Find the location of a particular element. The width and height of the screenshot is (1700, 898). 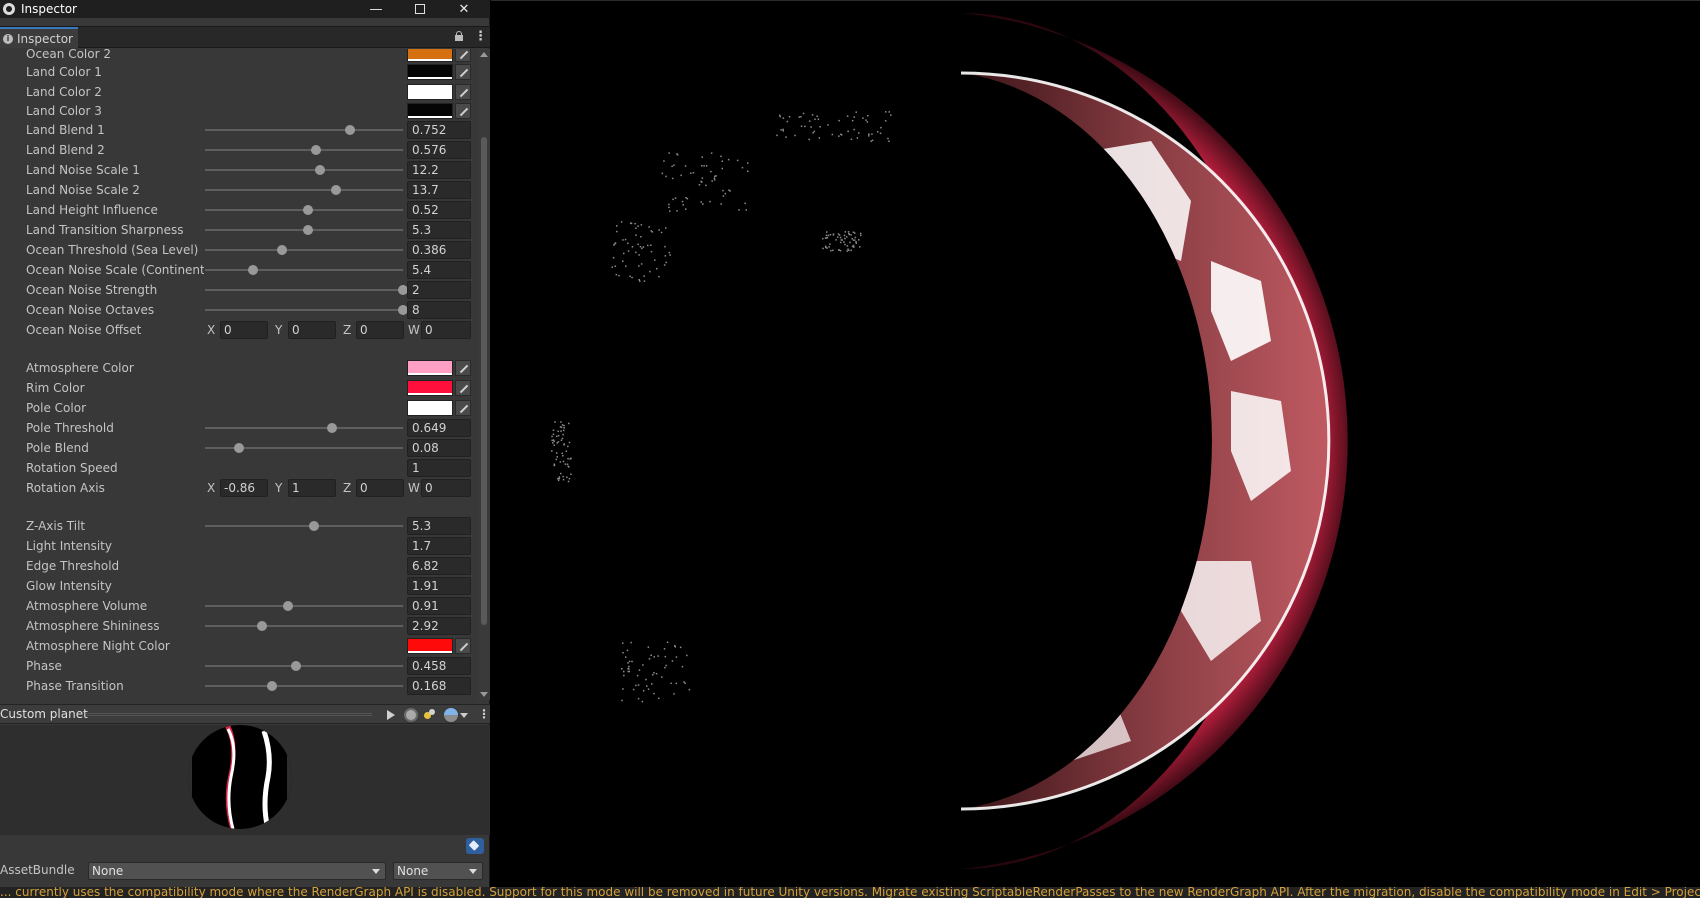

number-field: 2.92 is located at coordinates (439, 626).